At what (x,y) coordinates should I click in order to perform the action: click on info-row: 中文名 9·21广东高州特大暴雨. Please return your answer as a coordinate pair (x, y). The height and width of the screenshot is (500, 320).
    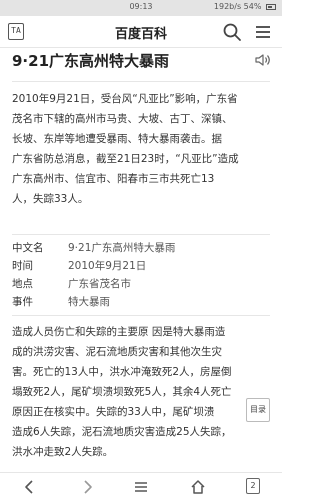
    Looking at the image, I should click on (141, 248).